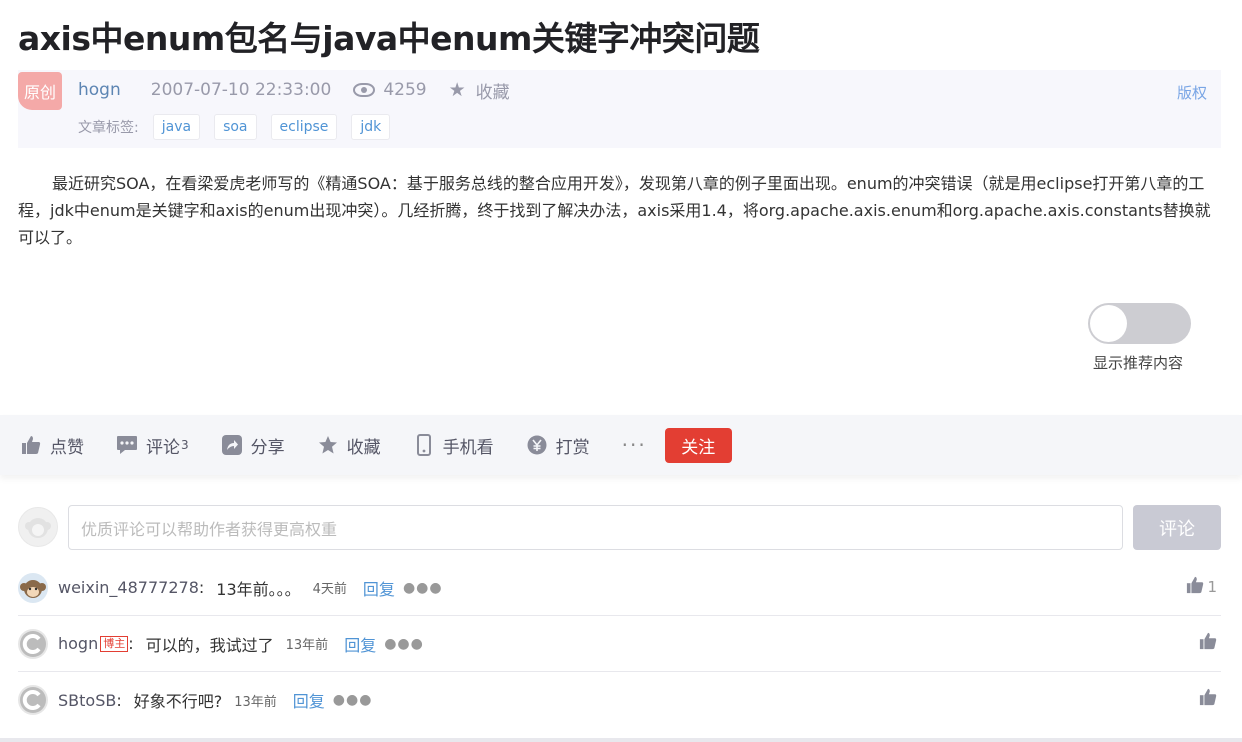 This screenshot has height=742, width=1242. Describe the element at coordinates (127, 445) in the screenshot. I see `comment-icon` at that location.